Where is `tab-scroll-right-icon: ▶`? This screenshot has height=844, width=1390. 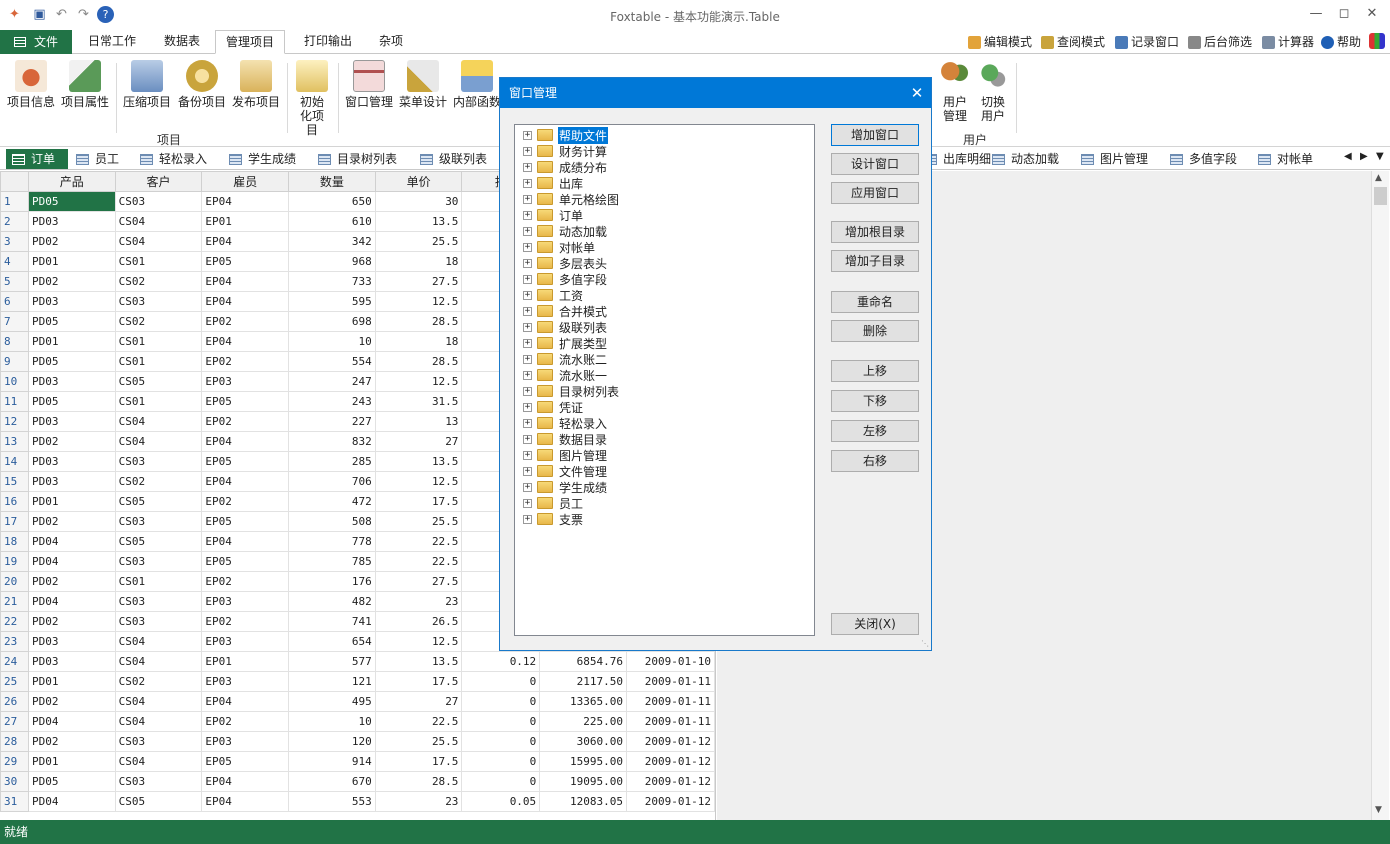
tab-scroll-right-icon: ▶ is located at coordinates (1364, 156).